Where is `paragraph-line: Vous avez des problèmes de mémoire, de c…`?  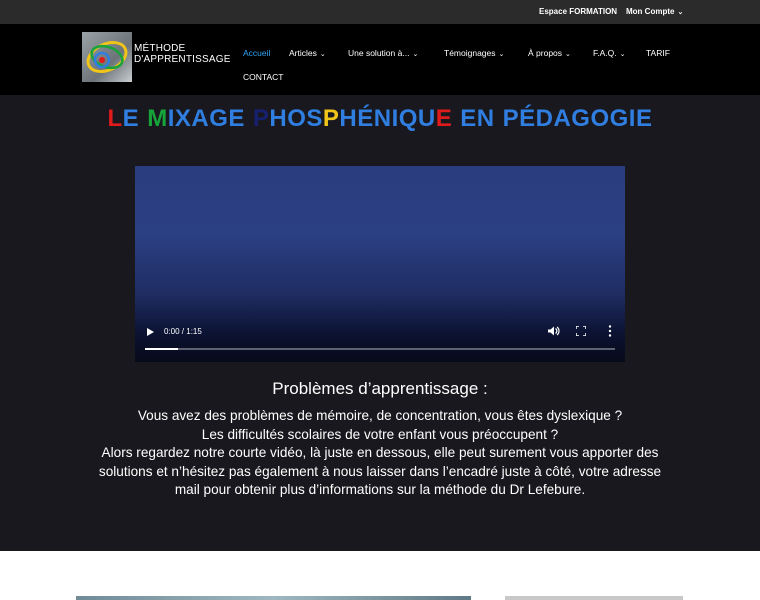 paragraph-line: Vous avez des problèmes de mémoire, de c… is located at coordinates (380, 415).